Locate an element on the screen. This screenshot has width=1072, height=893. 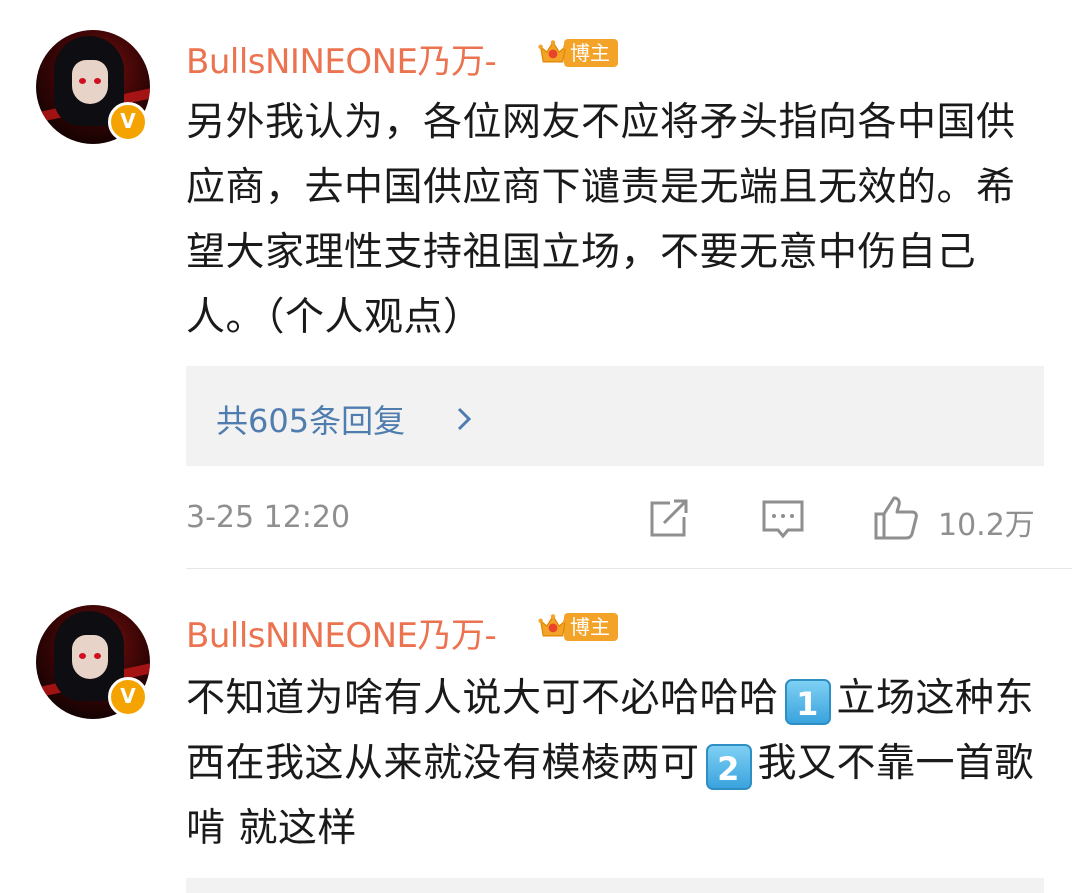
replies-link: 共605条回复 is located at coordinates (310, 419).